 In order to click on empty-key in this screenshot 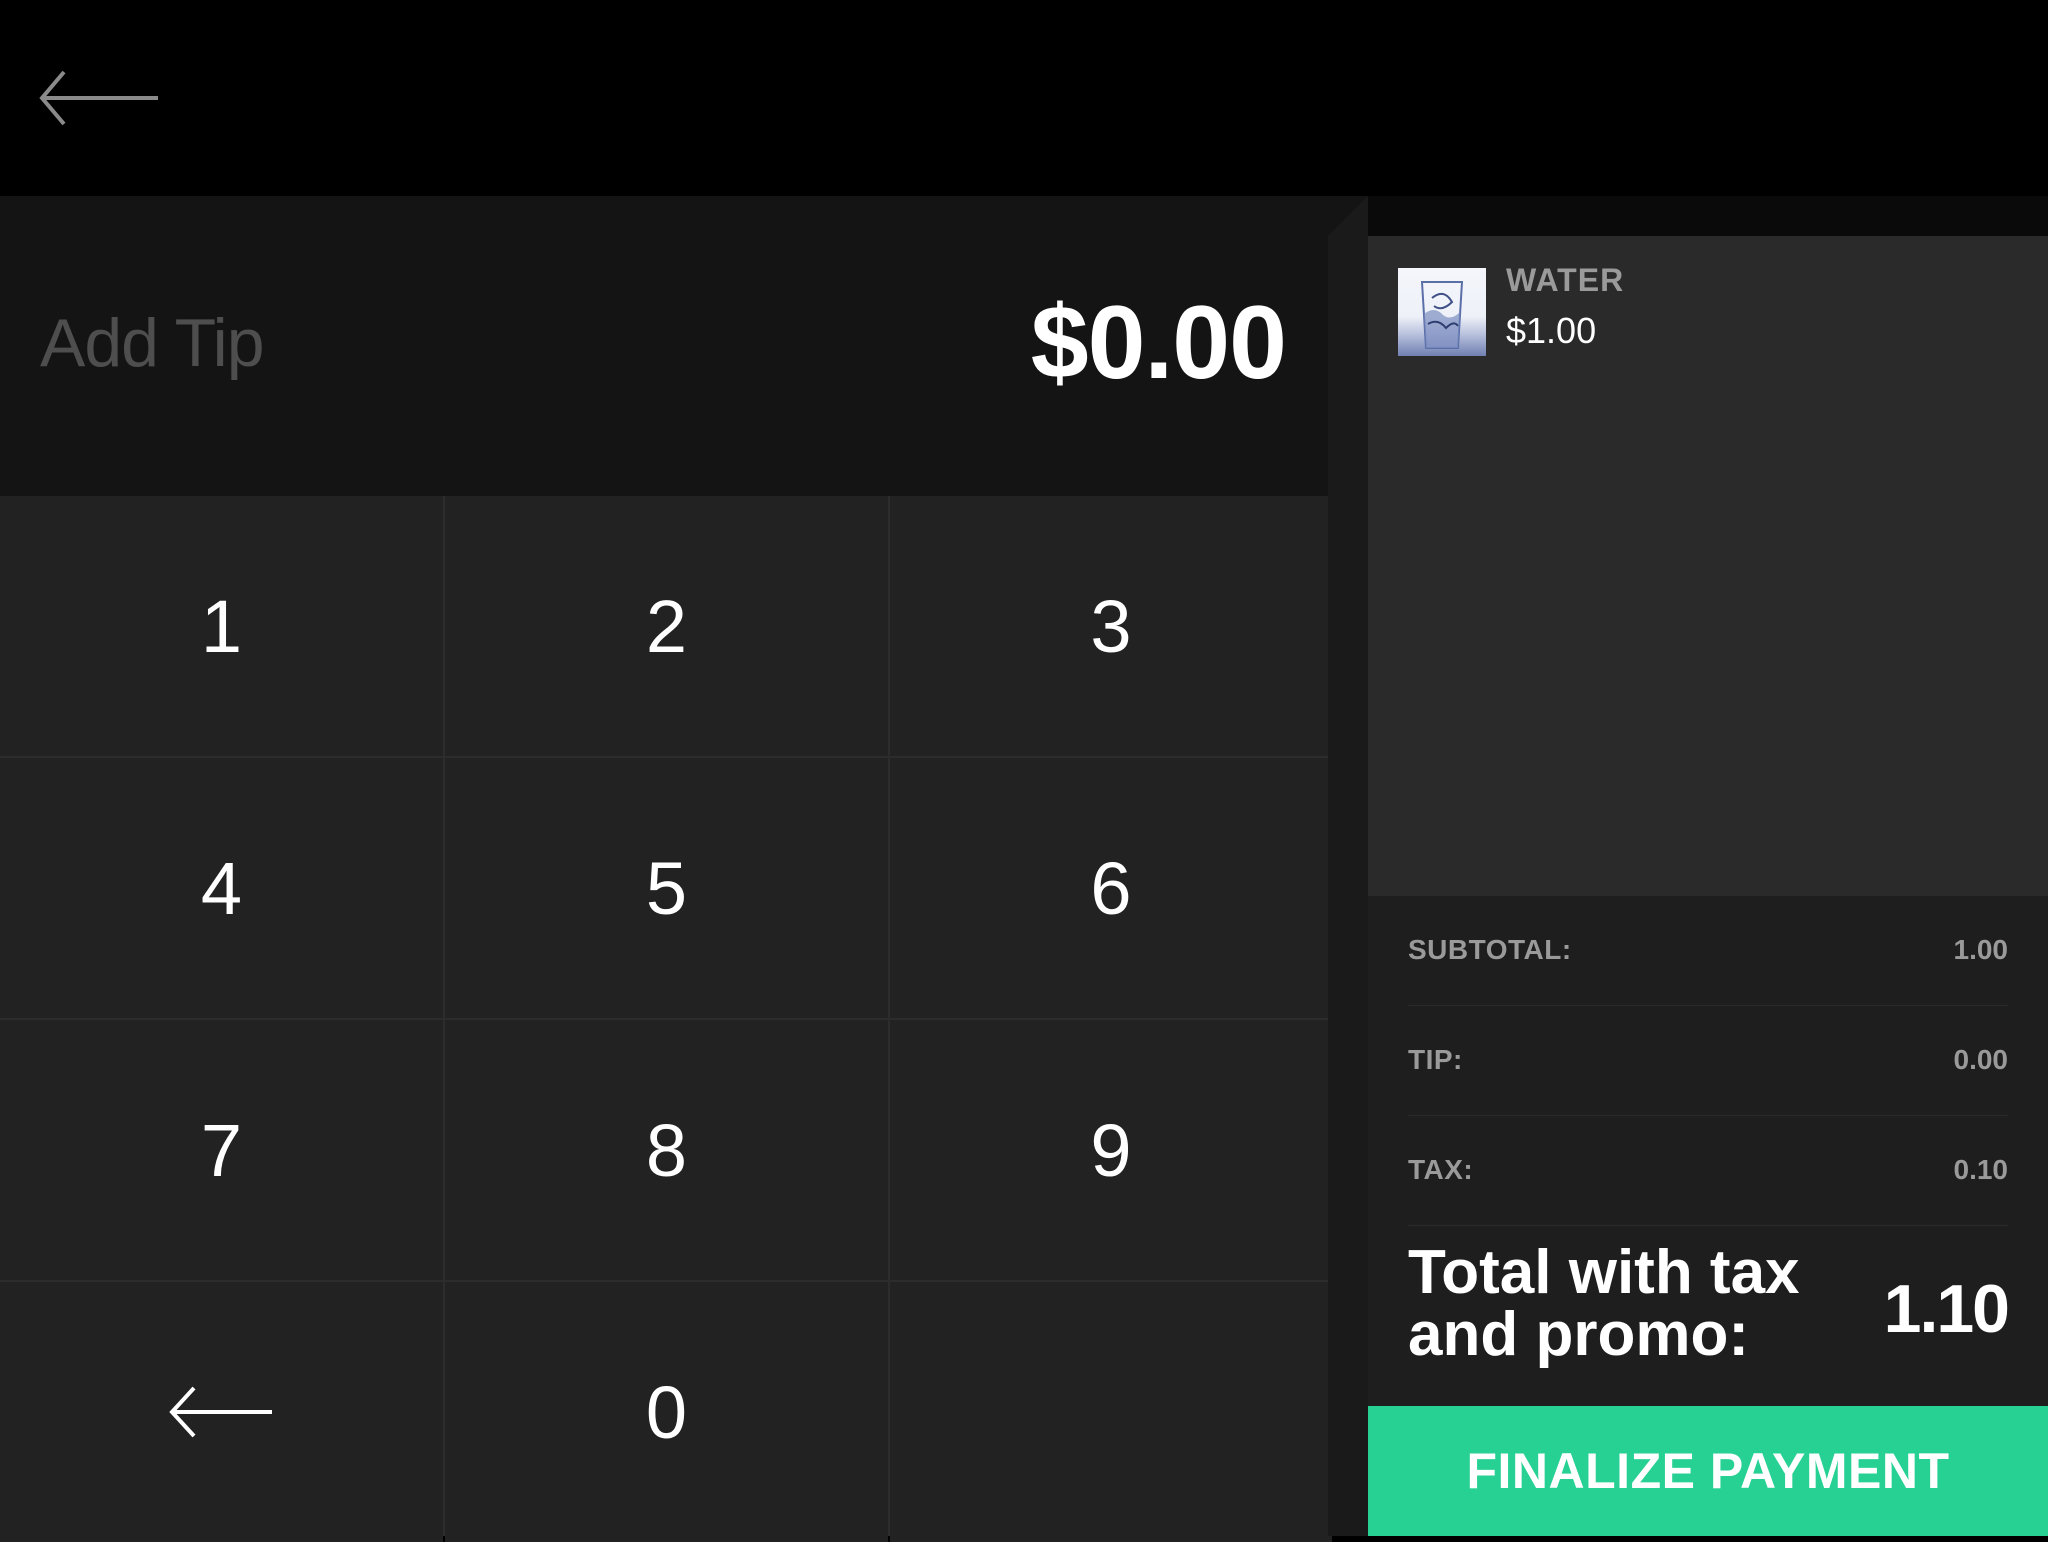, I will do `click(1111, 1412)`.